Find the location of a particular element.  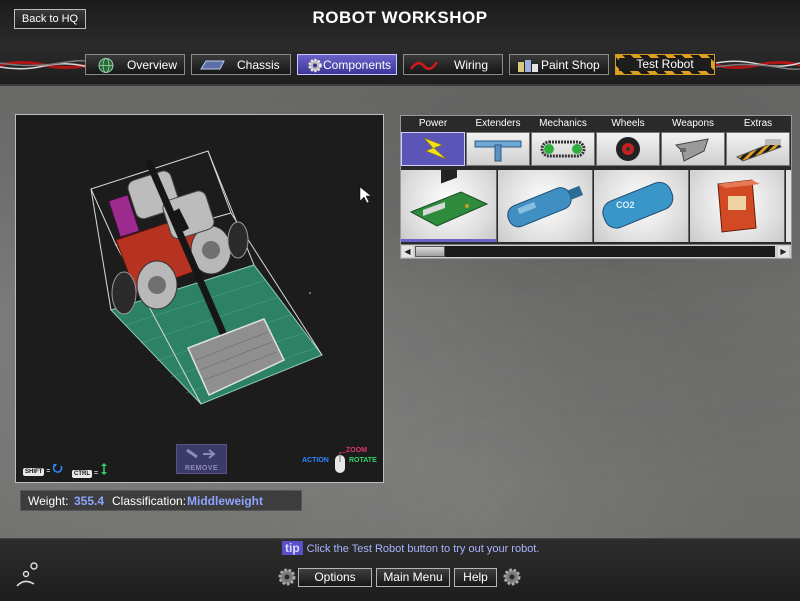

ctrl-hint: CTRL = is located at coordinates (90, 470).